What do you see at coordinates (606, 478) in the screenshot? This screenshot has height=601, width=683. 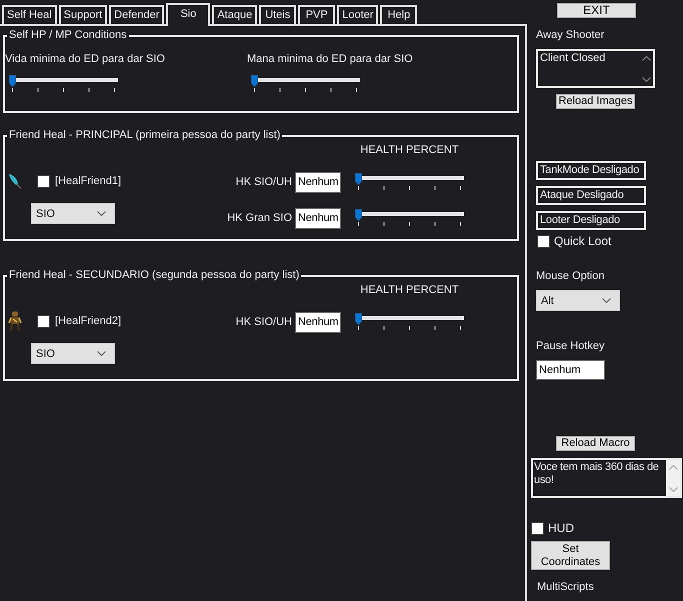 I see `message-textarea: Voce tem mais 360 dias de uso!` at bounding box center [606, 478].